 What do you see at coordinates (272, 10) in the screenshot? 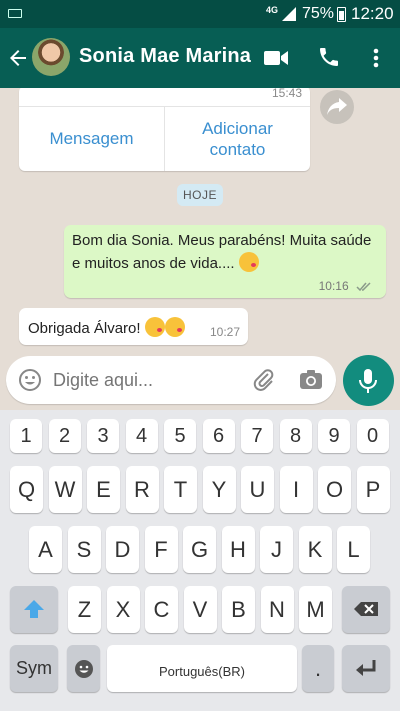
I see `network-type: 4G` at bounding box center [272, 10].